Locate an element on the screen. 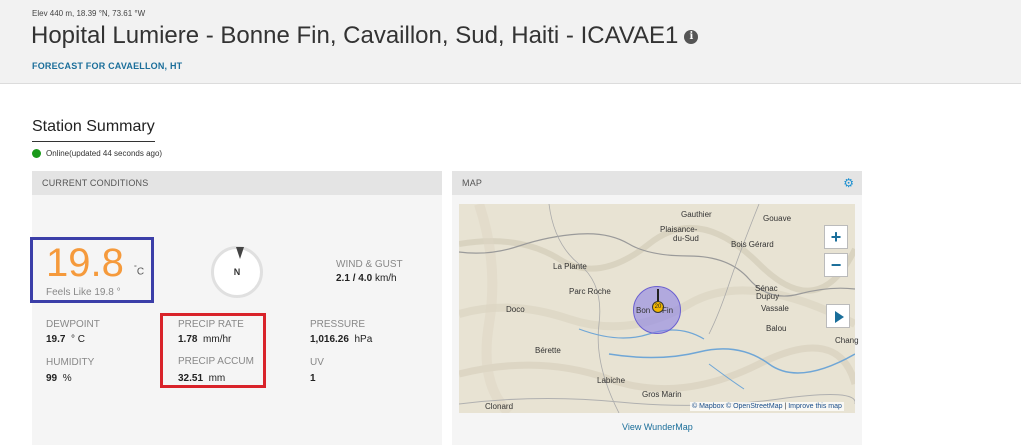 The image size is (1021, 445). temperature-value: 19.8 is located at coordinates (85, 263).